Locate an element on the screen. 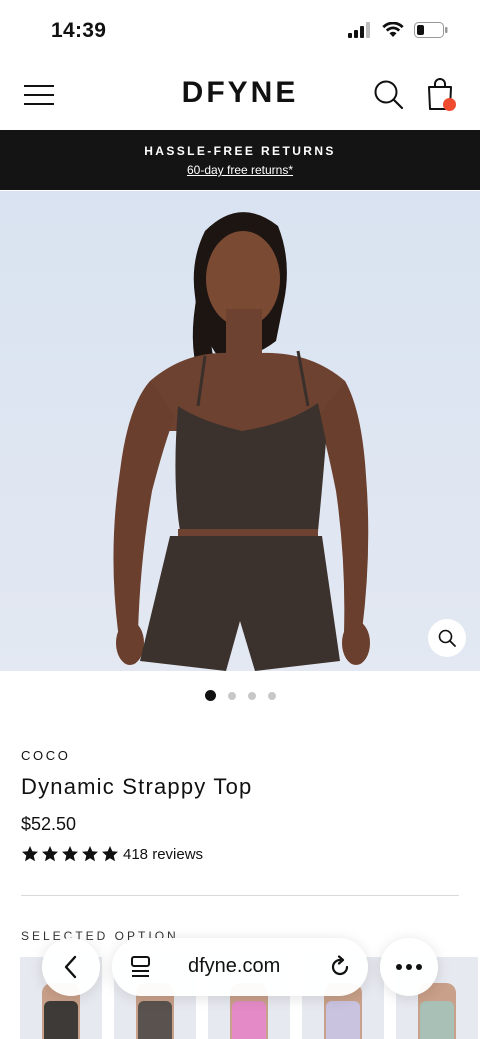 Image resolution: width=480 pixels, height=1039 pixels. status-icons is located at coordinates (398, 30).